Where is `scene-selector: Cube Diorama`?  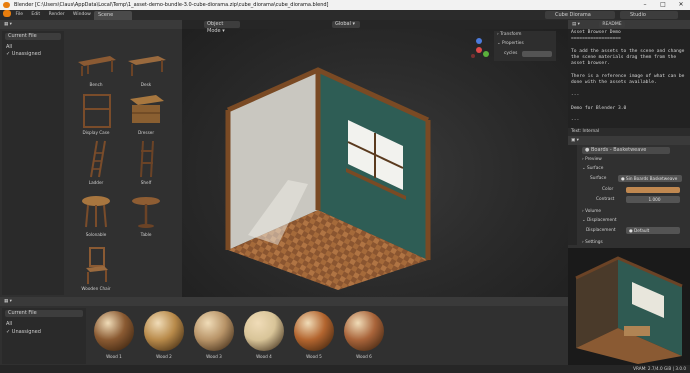 scene-selector: Cube Diorama is located at coordinates (580, 15).